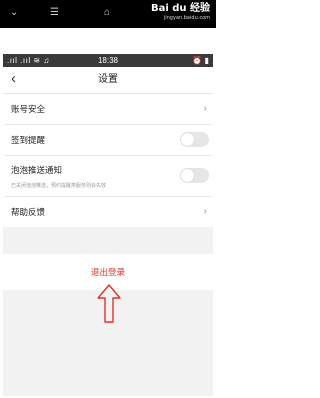 The height and width of the screenshot is (398, 320). I want to click on app-header: ‹ 设置, so click(108, 80).